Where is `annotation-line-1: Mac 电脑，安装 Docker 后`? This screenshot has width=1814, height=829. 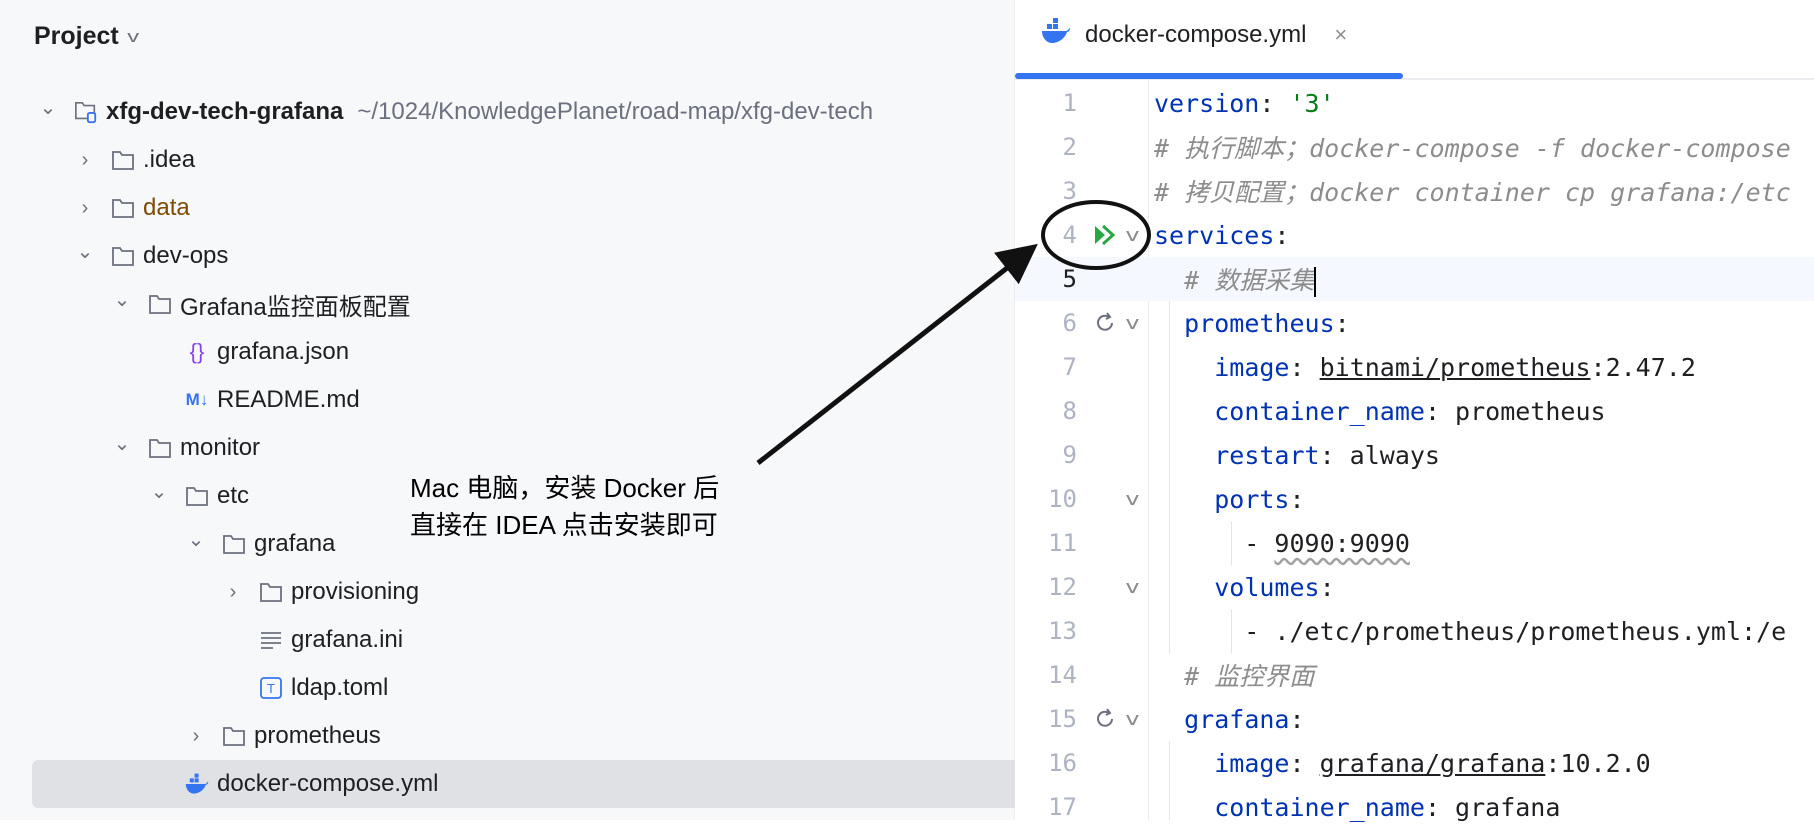
annotation-line-1: Mac 电脑，安装 Docker 后 is located at coordinates (565, 488).